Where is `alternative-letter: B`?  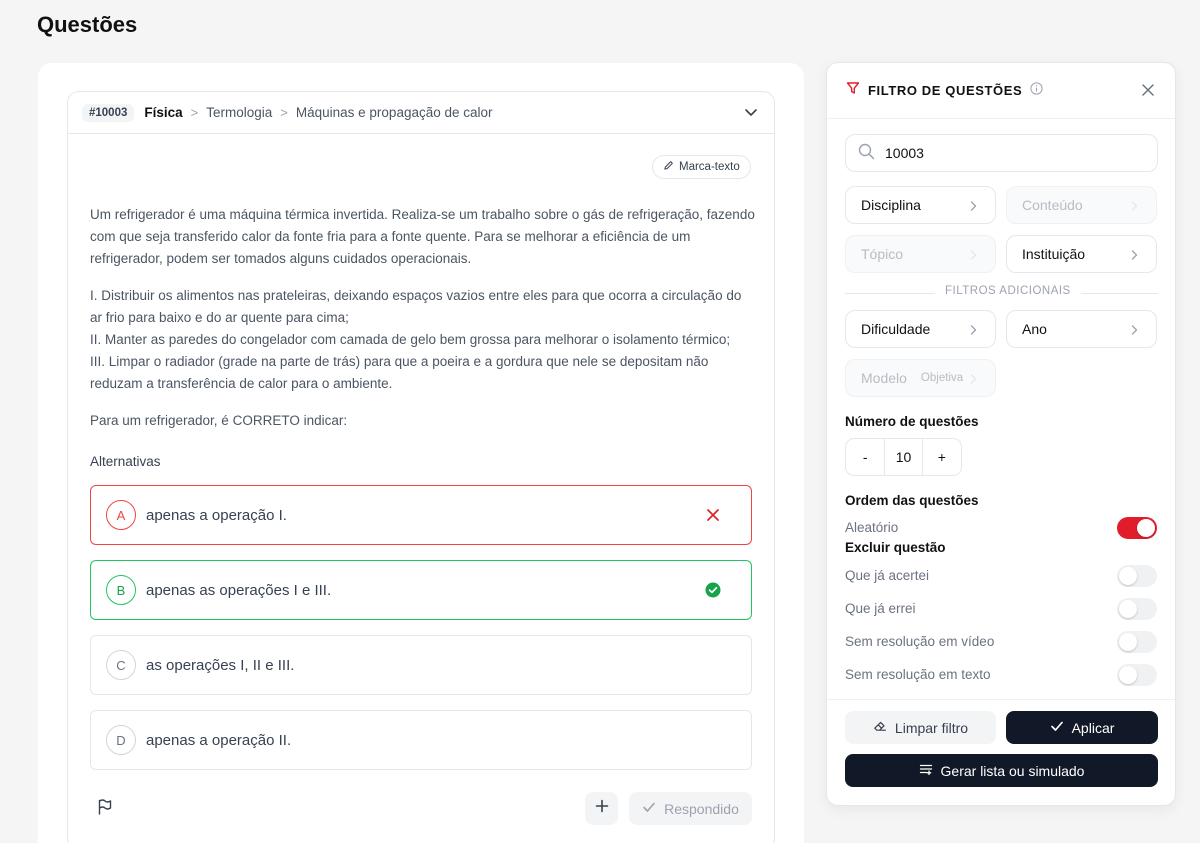 alternative-letter: B is located at coordinates (121, 590).